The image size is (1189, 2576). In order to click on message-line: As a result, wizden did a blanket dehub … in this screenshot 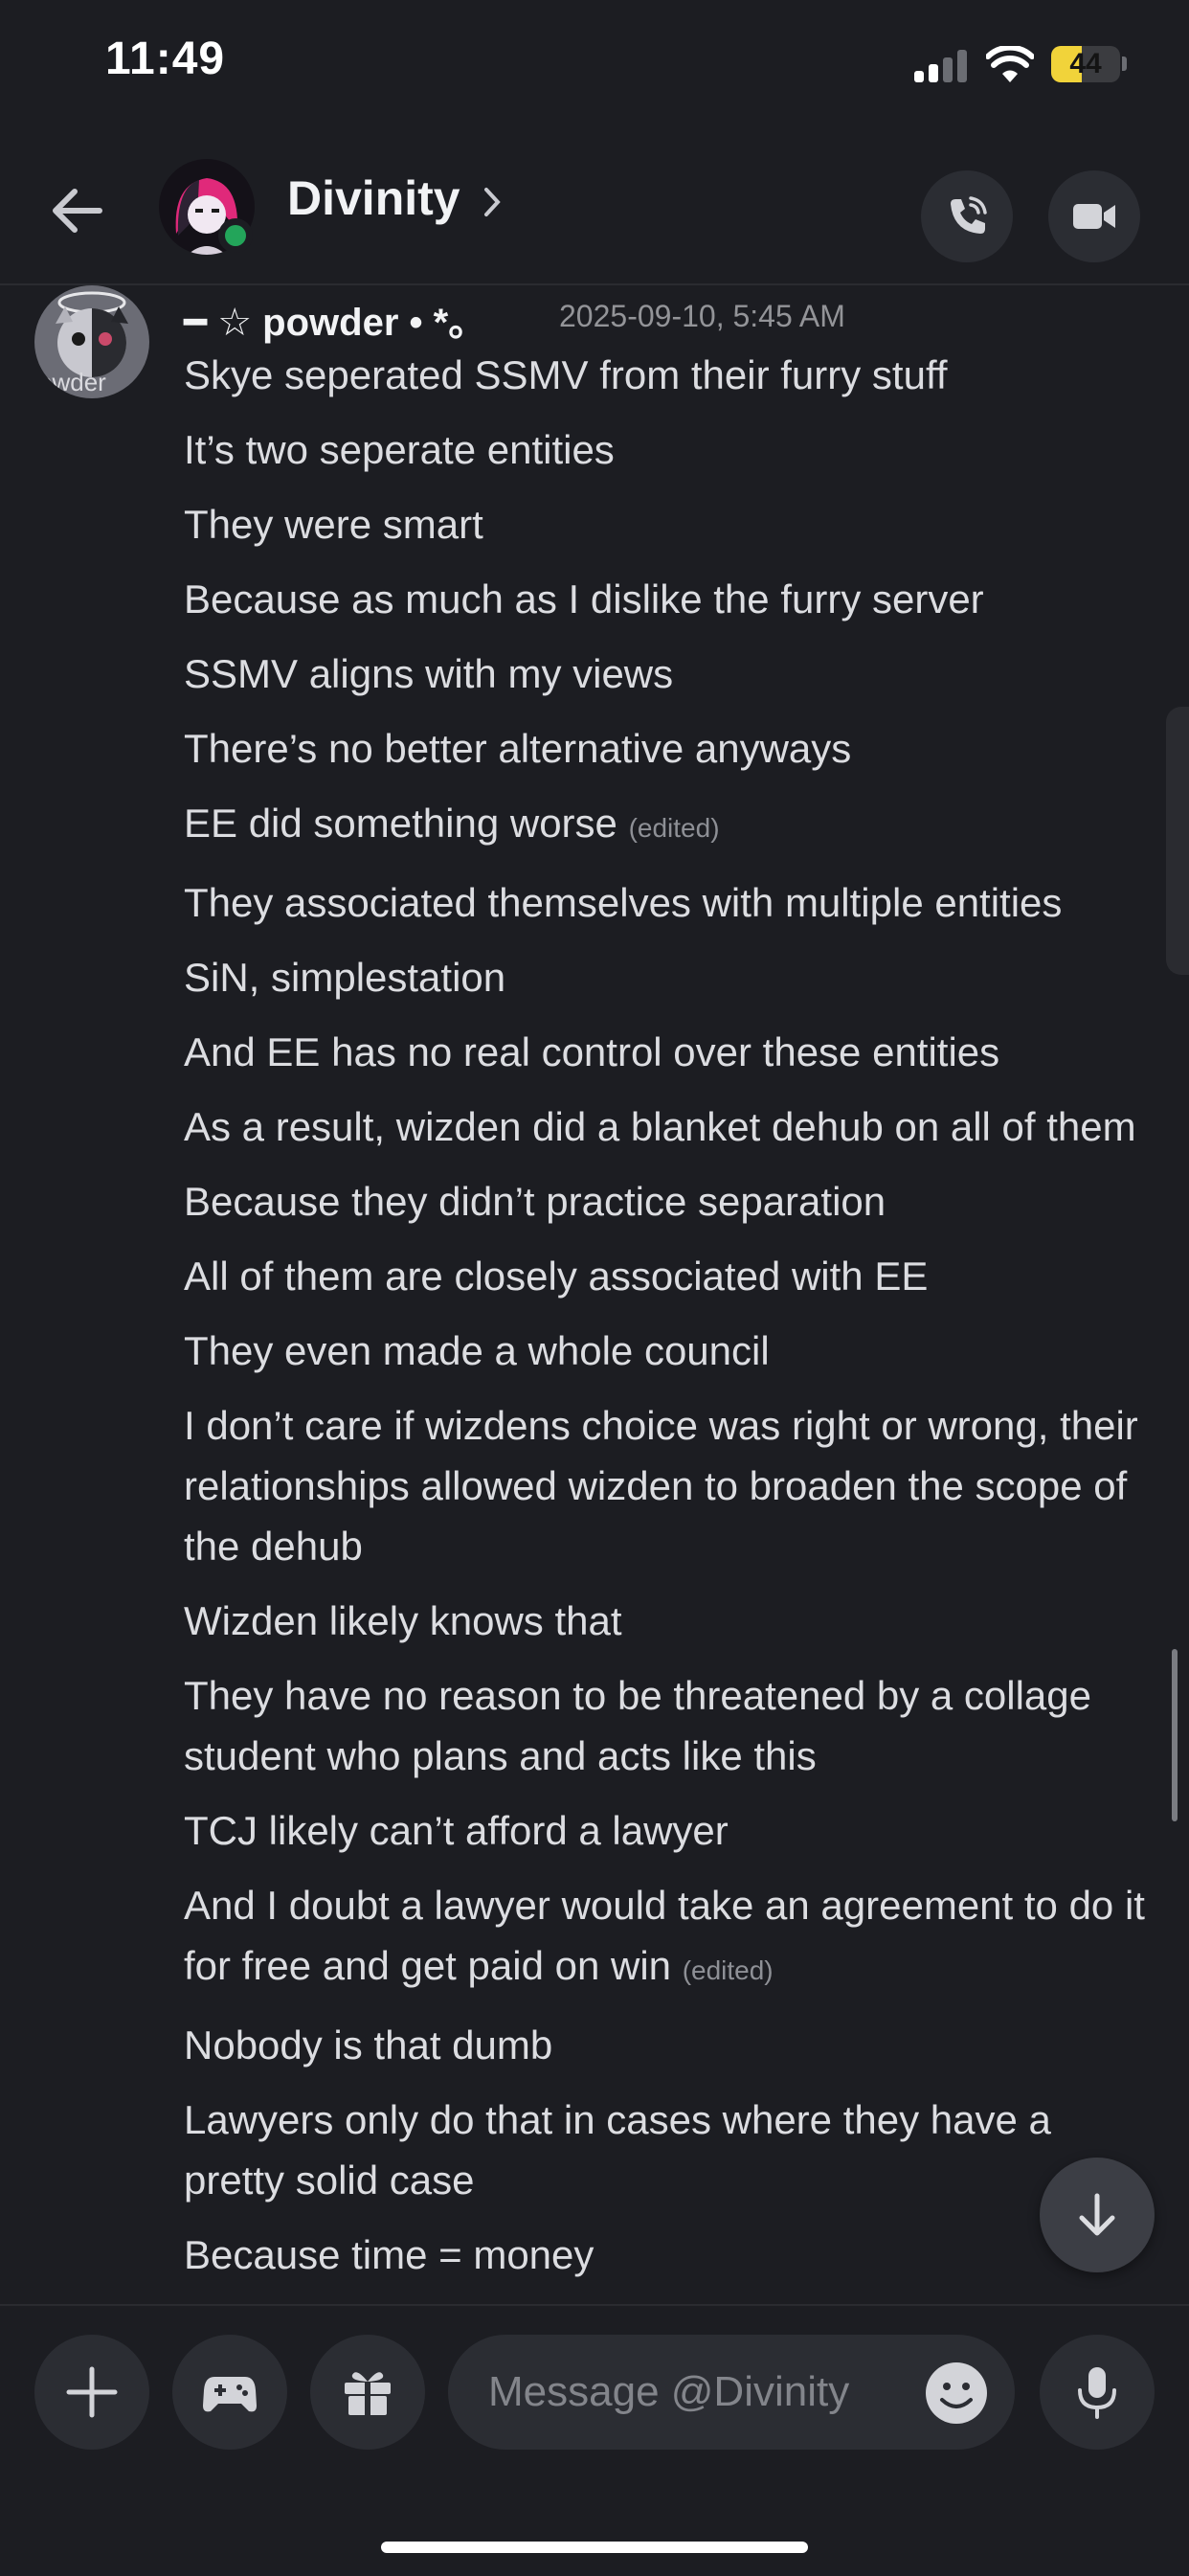, I will do `click(672, 1126)`.